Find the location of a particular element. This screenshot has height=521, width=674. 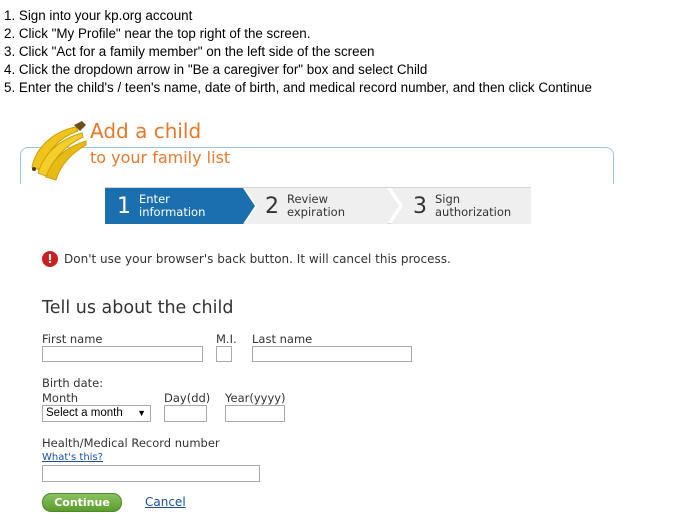

cancel-link: Cancel is located at coordinates (165, 502).